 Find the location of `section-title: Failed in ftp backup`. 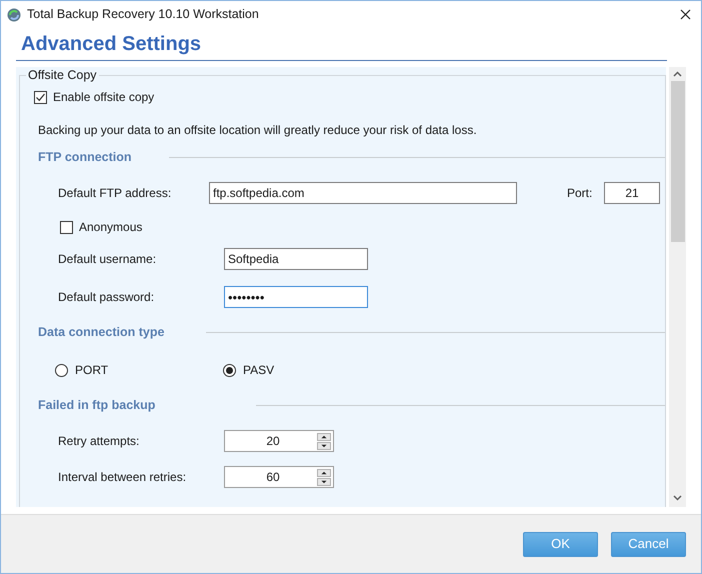

section-title: Failed in ftp backup is located at coordinates (97, 405).